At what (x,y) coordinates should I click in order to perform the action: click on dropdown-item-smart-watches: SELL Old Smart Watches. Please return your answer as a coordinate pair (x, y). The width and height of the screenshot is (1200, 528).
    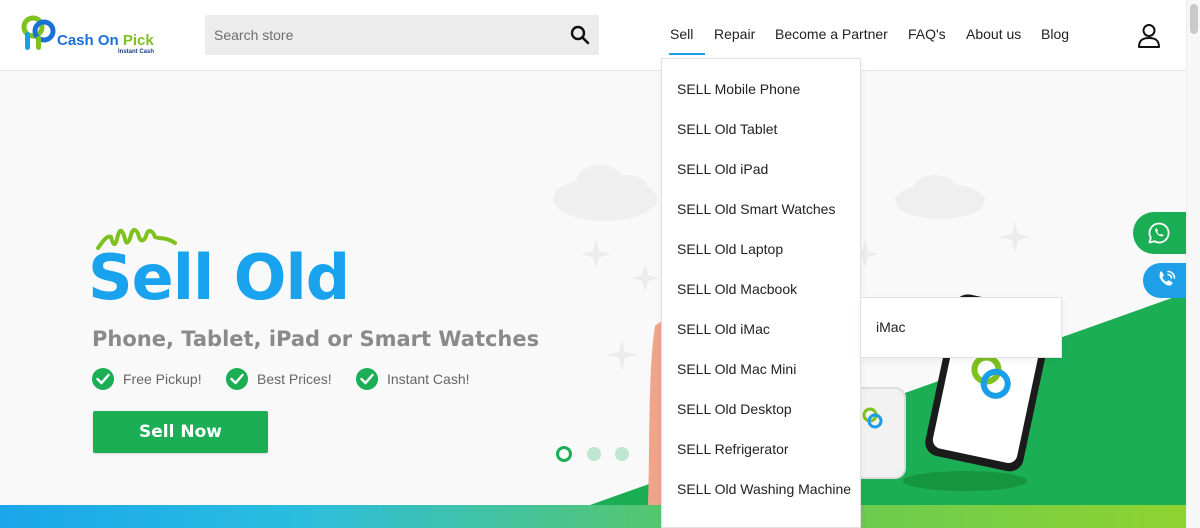
    Looking at the image, I should click on (767, 209).